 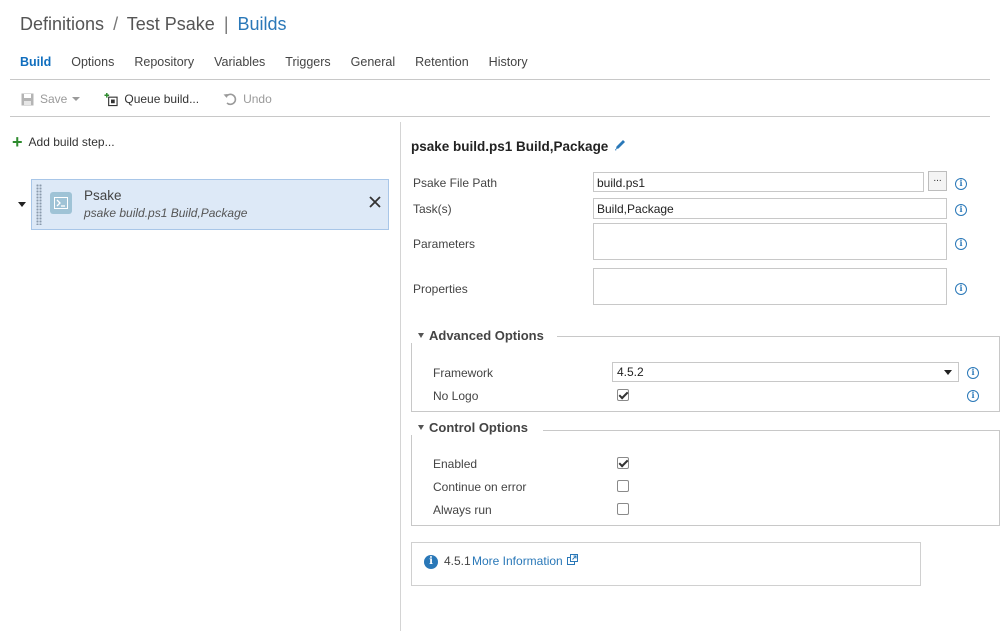 What do you see at coordinates (457, 561) in the screenshot?
I see `task-version: 4.5.1` at bounding box center [457, 561].